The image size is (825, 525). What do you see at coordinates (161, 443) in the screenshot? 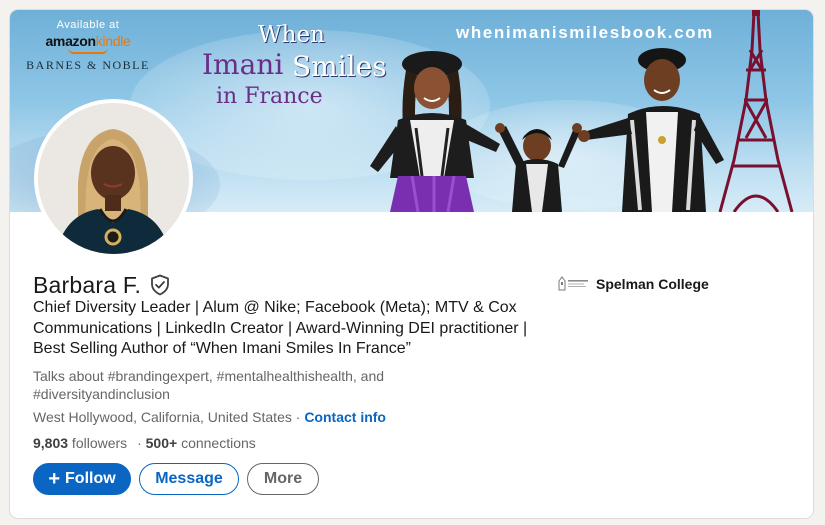
I see `connections-count: 500+` at bounding box center [161, 443].